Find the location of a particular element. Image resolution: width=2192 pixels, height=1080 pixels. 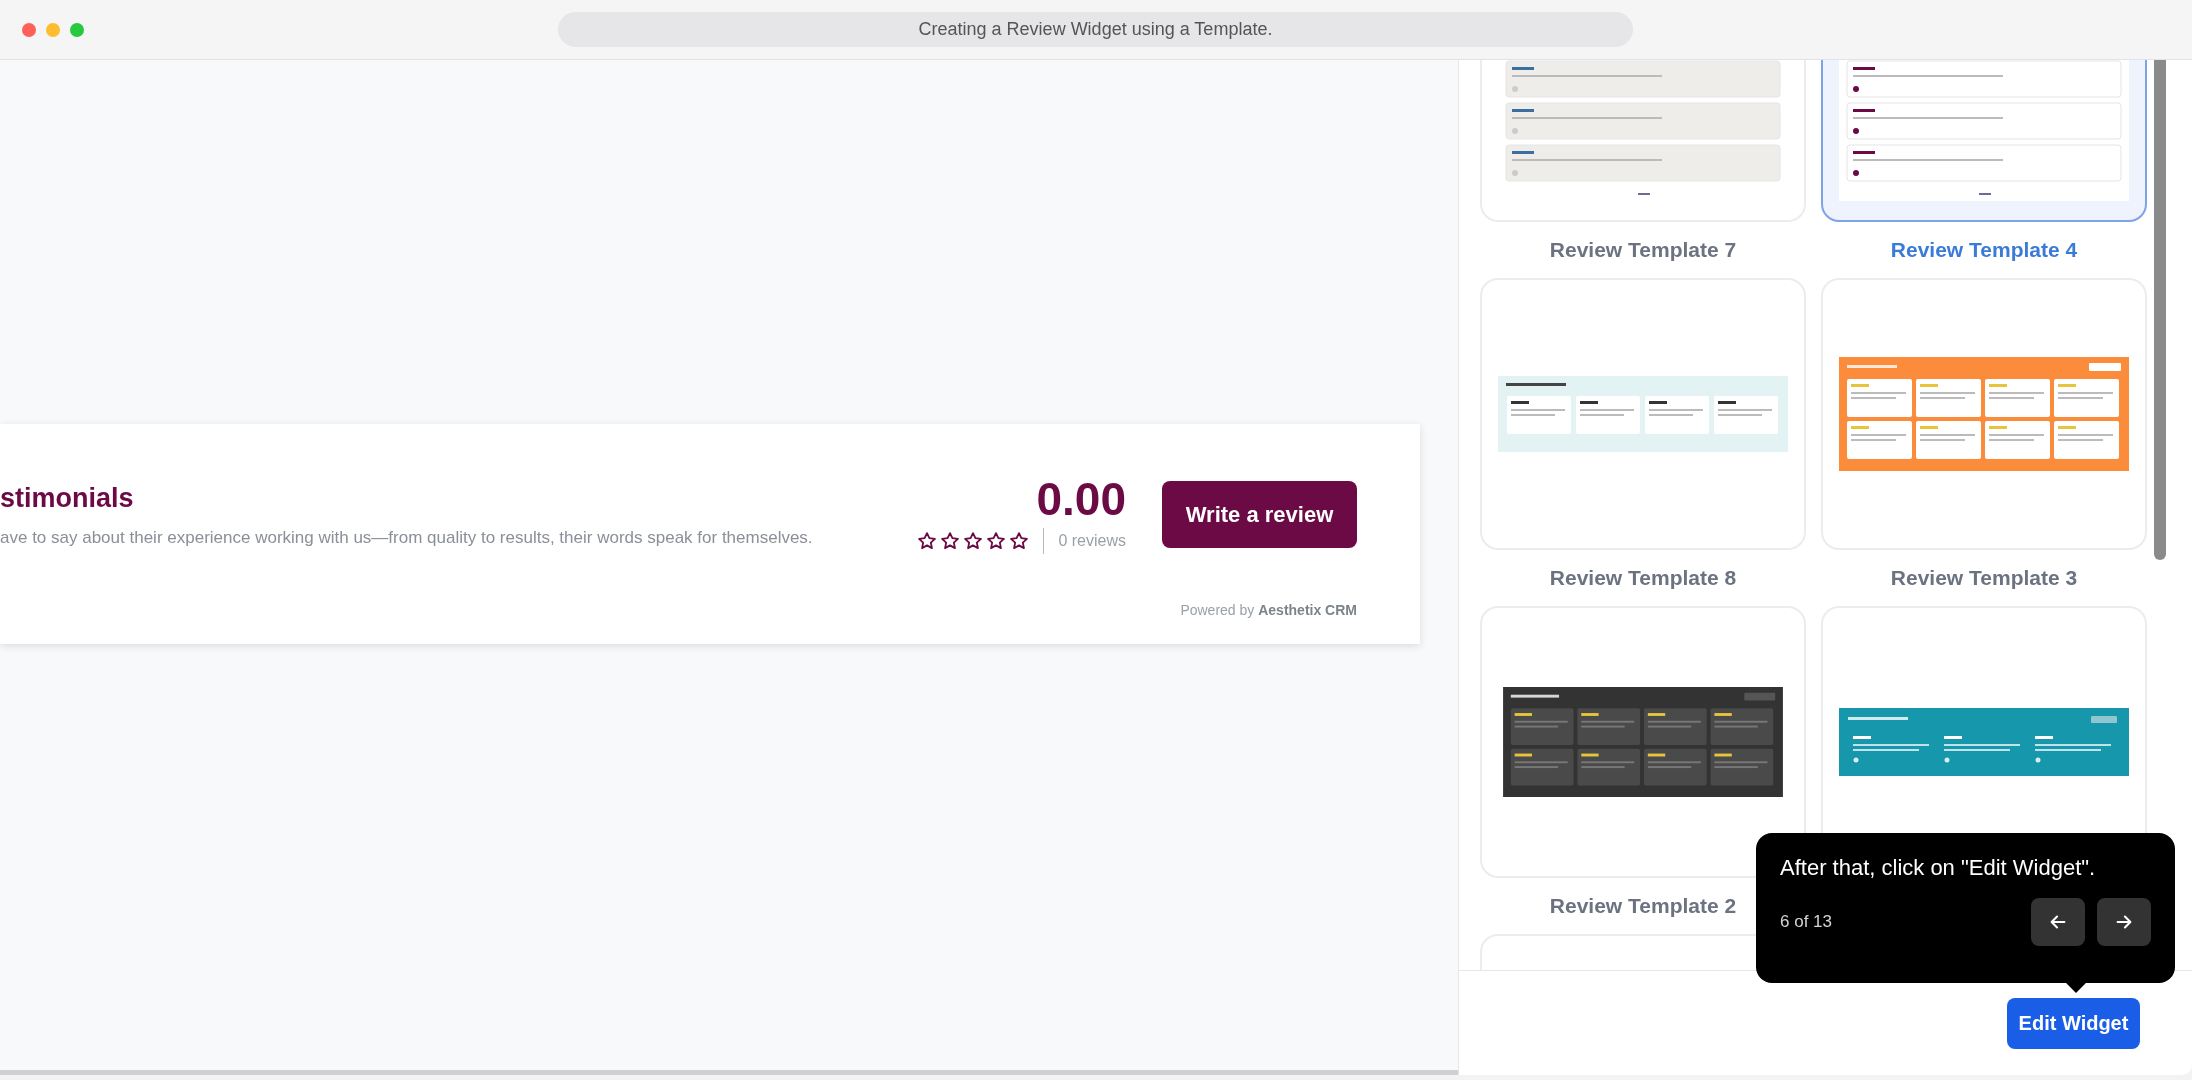

review-count: 0 reviews is located at coordinates (1092, 541).